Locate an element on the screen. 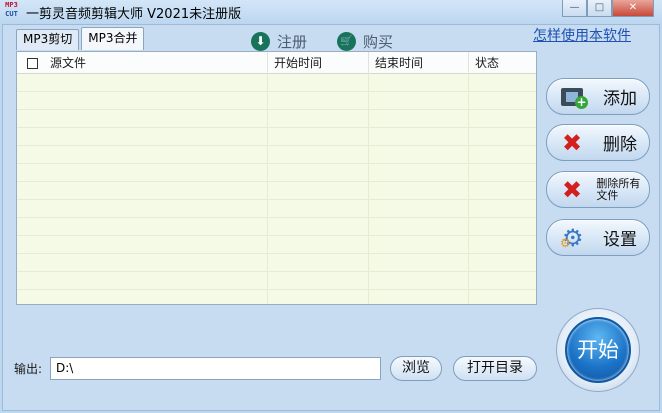  tab-mp3-merge: MP3合并 is located at coordinates (113, 38).